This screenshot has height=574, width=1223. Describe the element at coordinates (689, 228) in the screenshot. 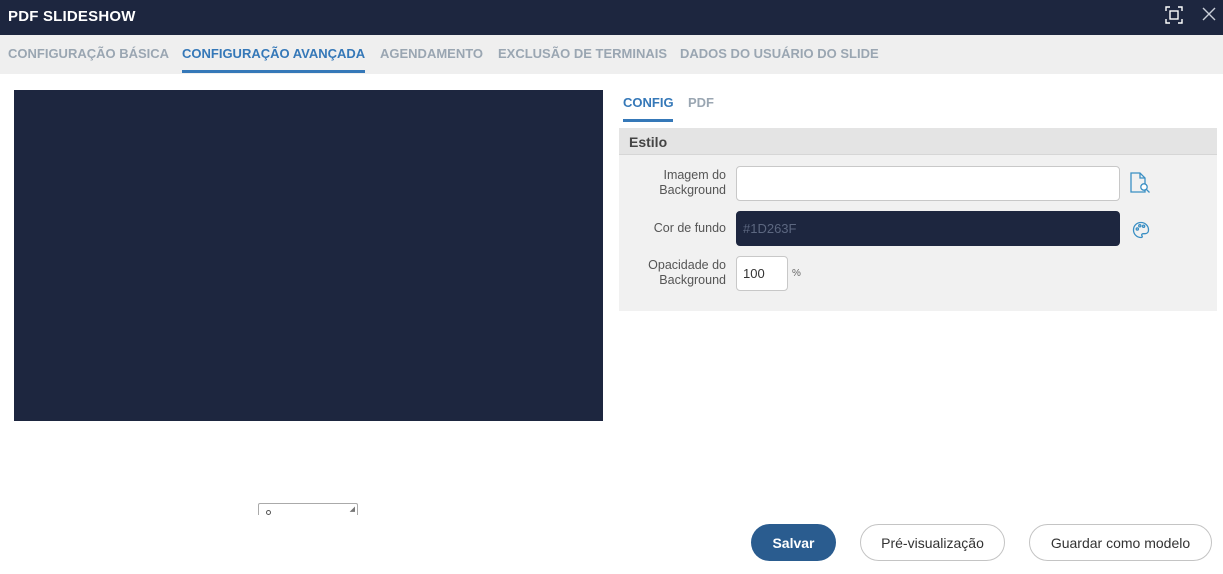

I see `background-color-label: Cor de fundo` at that location.